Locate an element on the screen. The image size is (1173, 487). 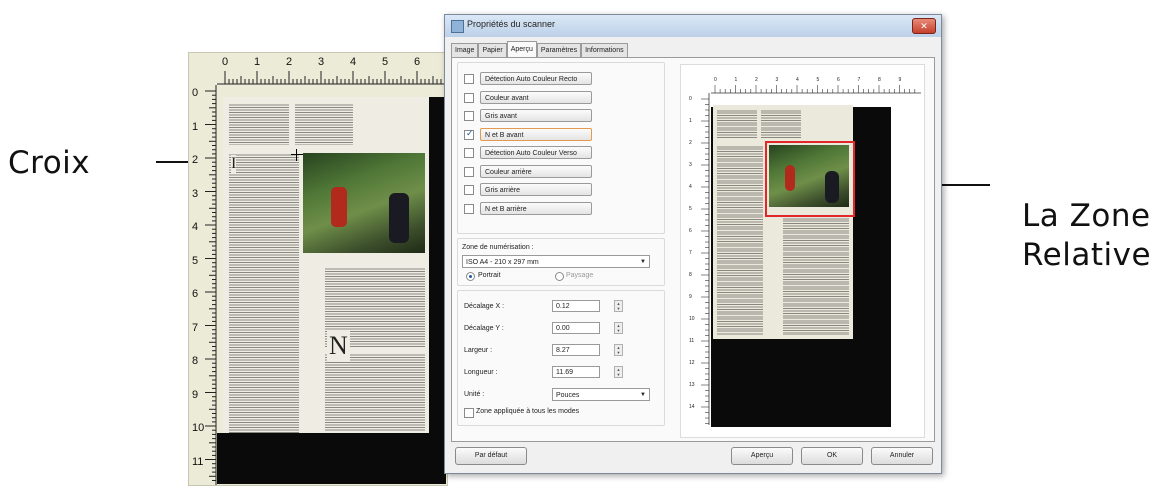
unit-value: Pouces is located at coordinates (568, 395).